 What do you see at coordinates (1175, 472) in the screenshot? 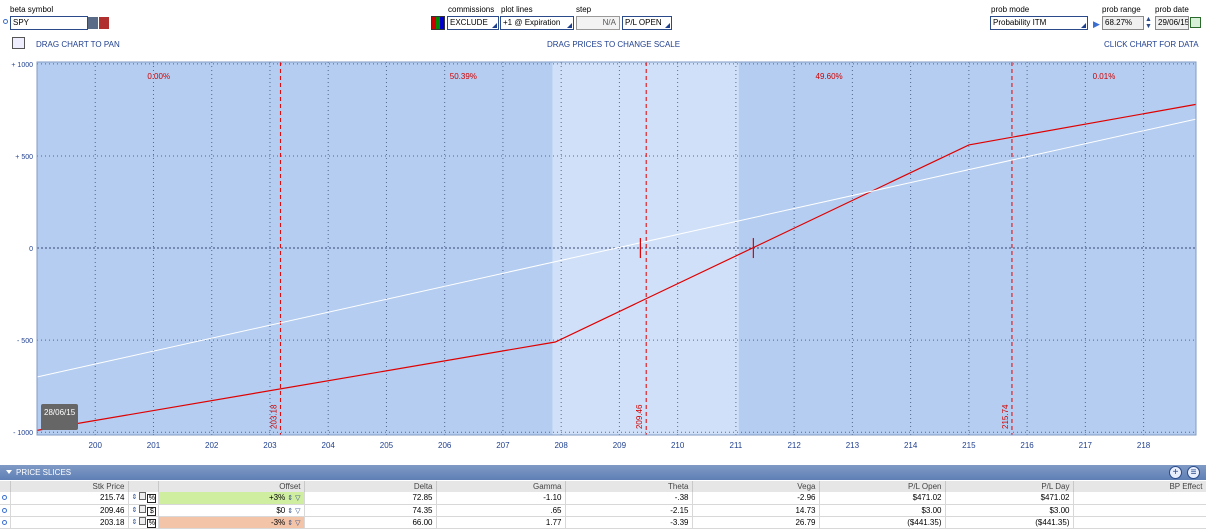
I see `plus-icon: +` at bounding box center [1175, 472].